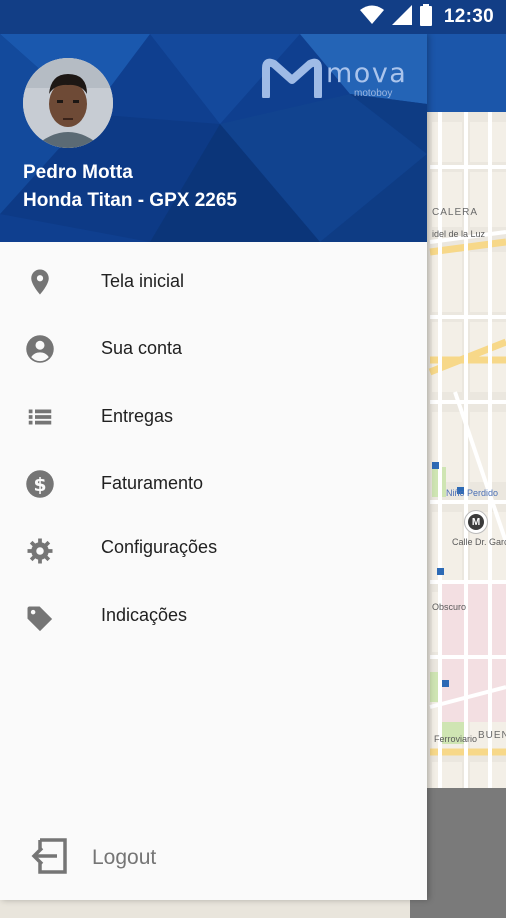  What do you see at coordinates (213, 616) in the screenshot?
I see `menu-item-indicacoes: Indicações` at bounding box center [213, 616].